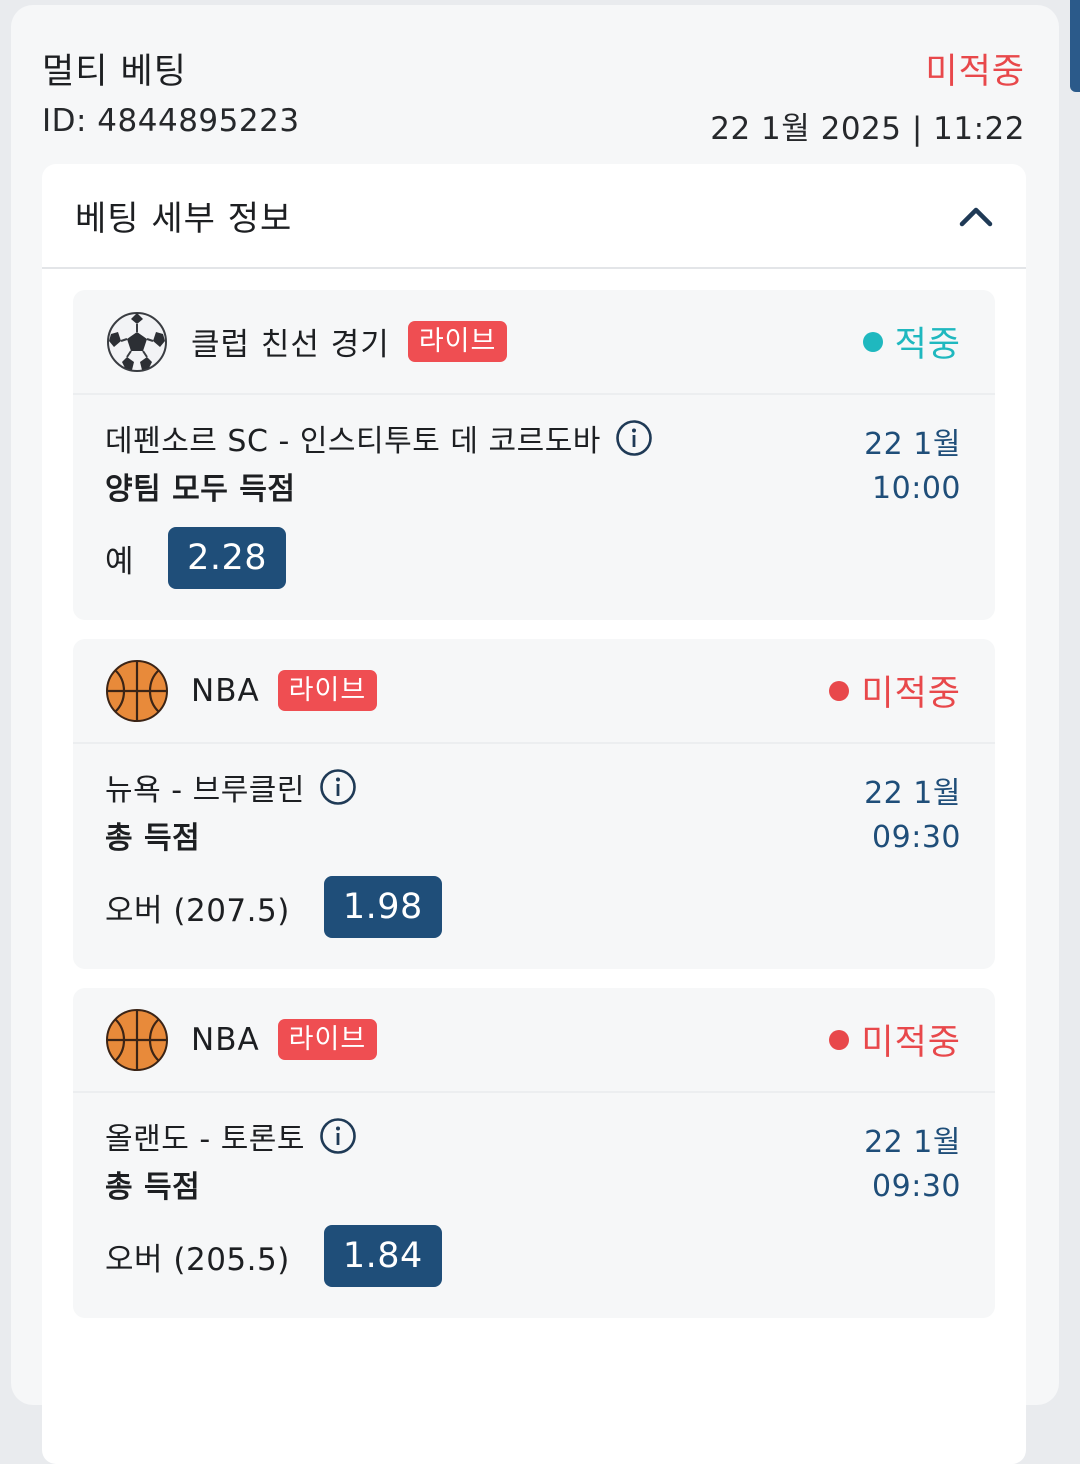  I want to click on event-header: 클럽 친선 경기 라이브 적중, so click(534, 342).